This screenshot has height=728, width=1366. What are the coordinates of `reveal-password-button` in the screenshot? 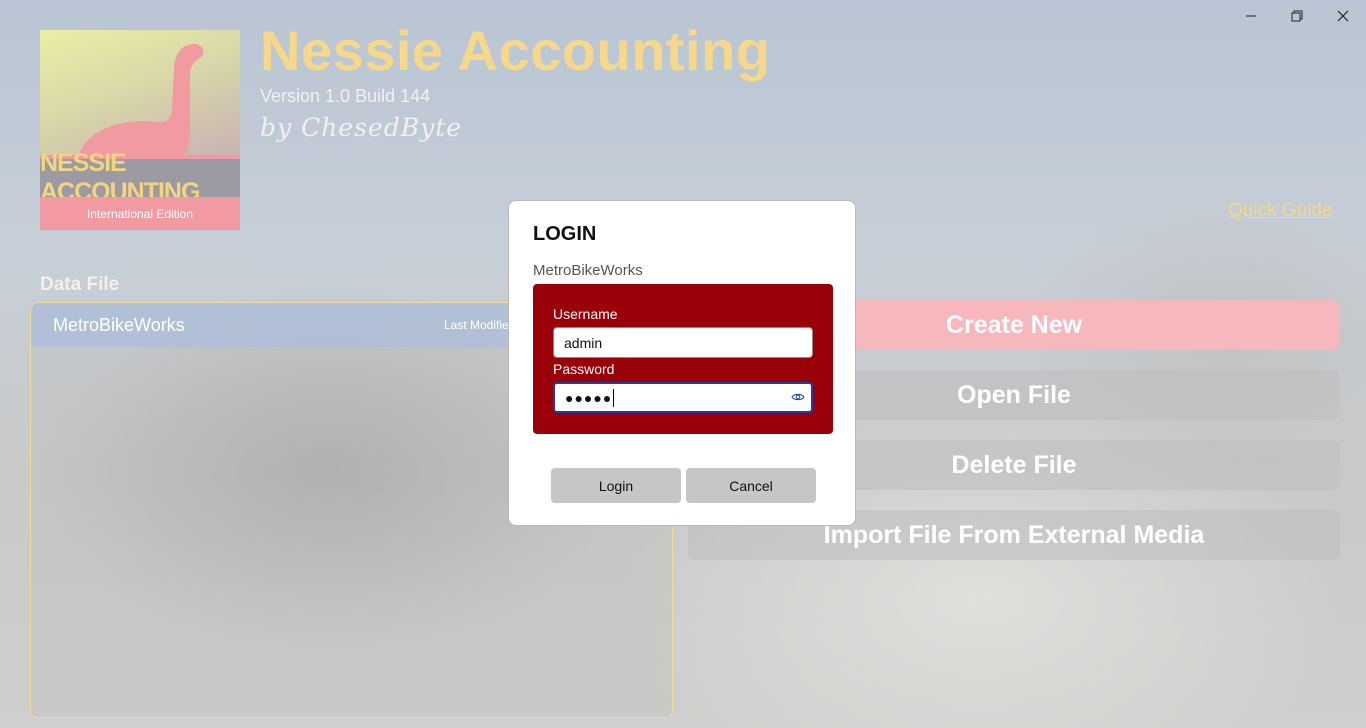 It's located at (798, 398).